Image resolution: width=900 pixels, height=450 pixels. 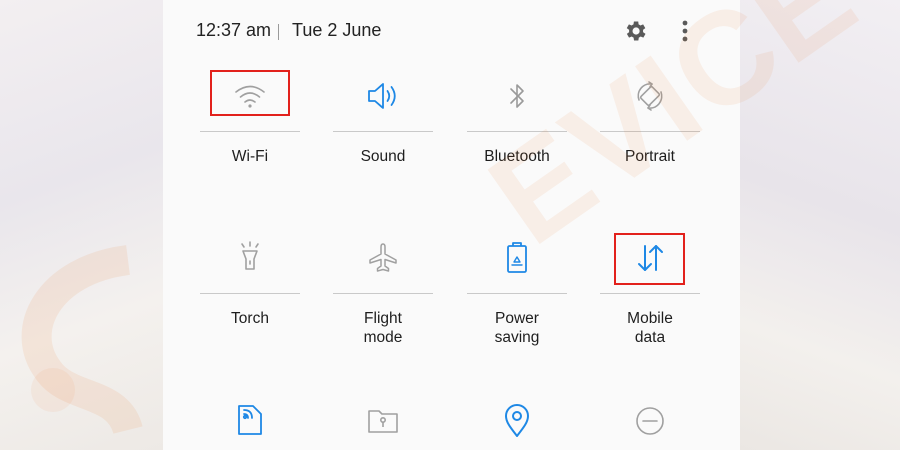 I want to click on tile-label: Wi-Fi, so click(x=250, y=156).